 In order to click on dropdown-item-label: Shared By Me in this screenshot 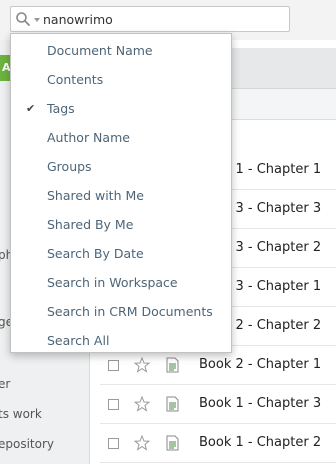, I will do `click(90, 224)`.